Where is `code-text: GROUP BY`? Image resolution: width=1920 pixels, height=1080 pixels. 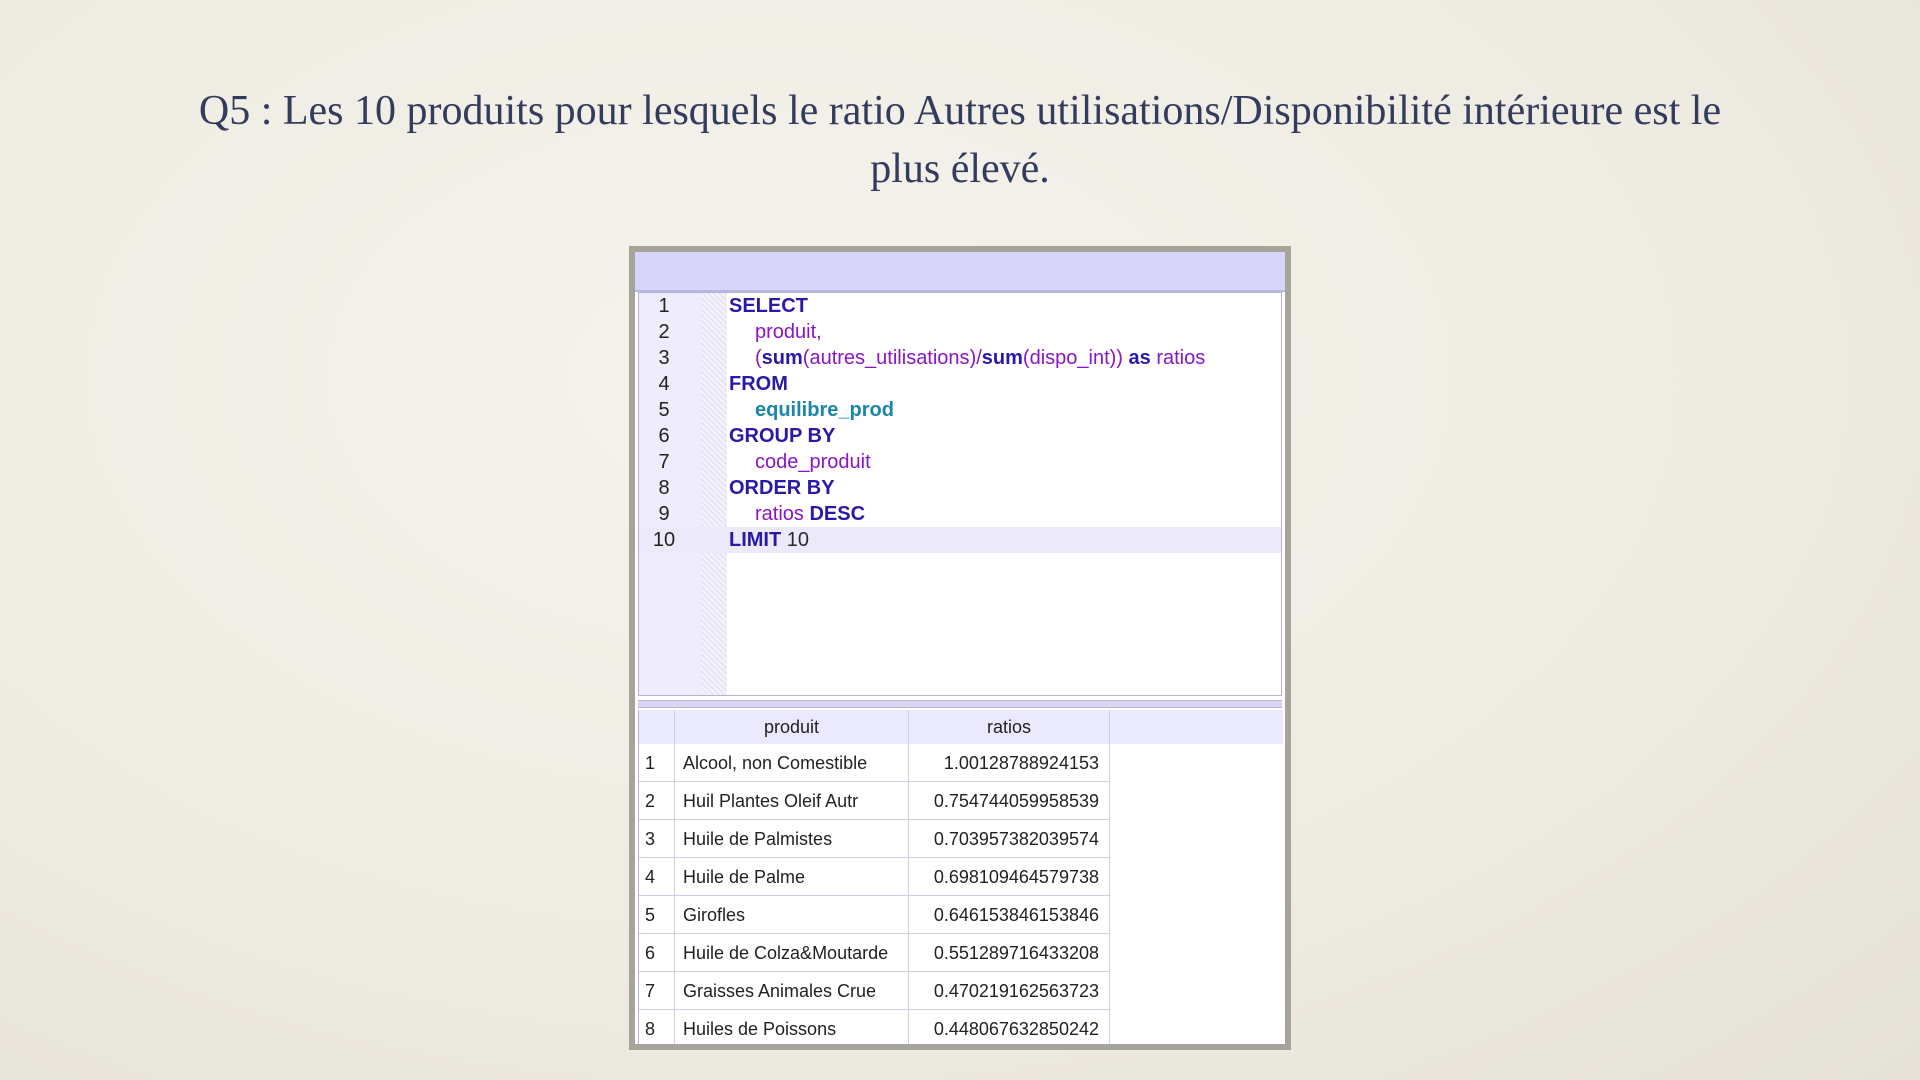 code-text: GROUP BY is located at coordinates (782, 436).